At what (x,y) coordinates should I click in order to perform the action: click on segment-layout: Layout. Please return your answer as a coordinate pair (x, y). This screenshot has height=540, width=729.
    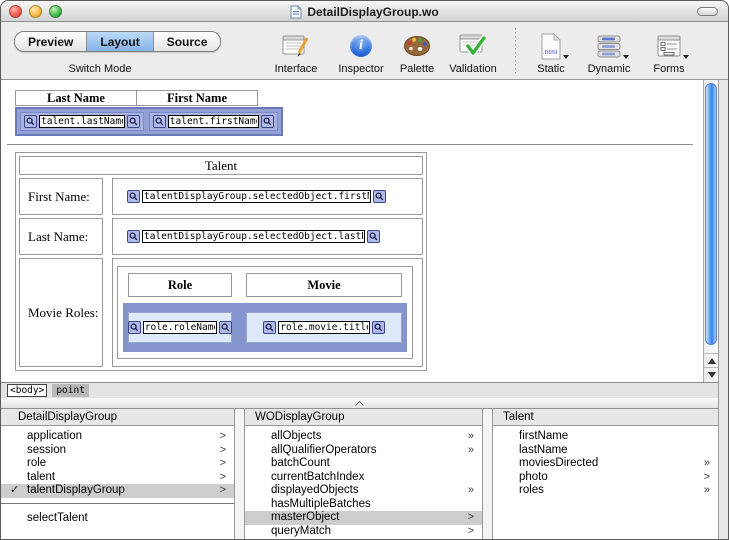
    Looking at the image, I should click on (120, 41).